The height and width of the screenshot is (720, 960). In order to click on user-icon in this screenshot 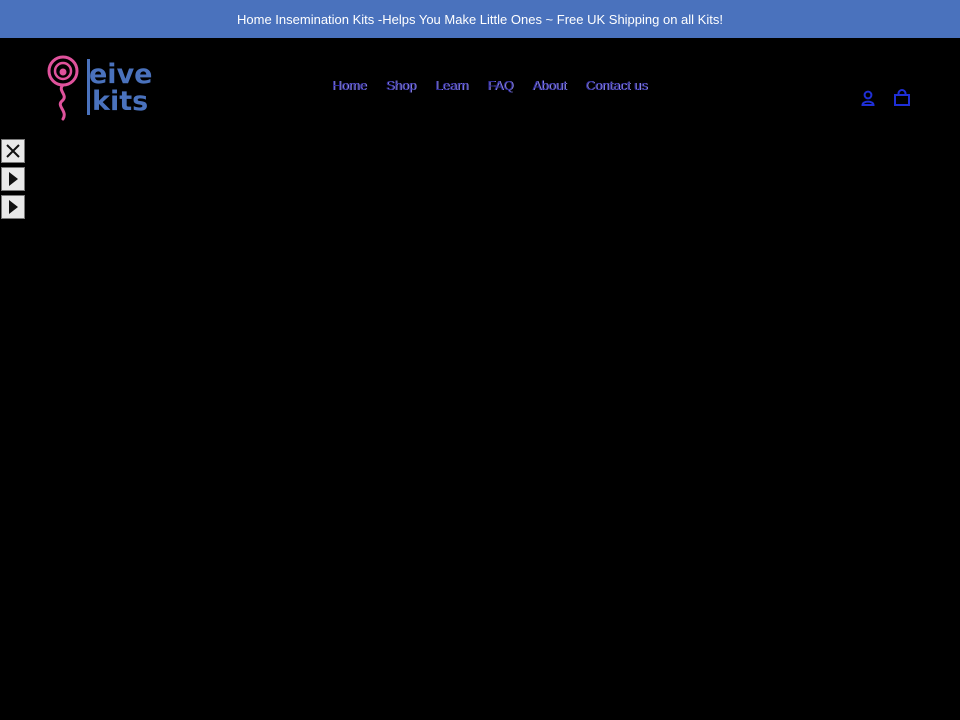, I will do `click(868, 98)`.